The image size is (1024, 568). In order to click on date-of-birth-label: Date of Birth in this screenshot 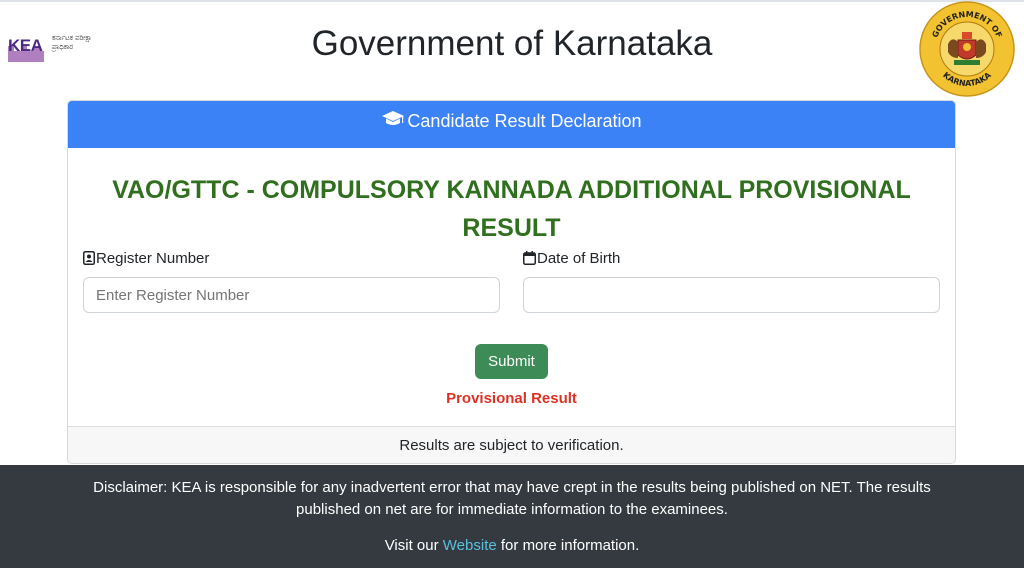, I will do `click(571, 258)`.